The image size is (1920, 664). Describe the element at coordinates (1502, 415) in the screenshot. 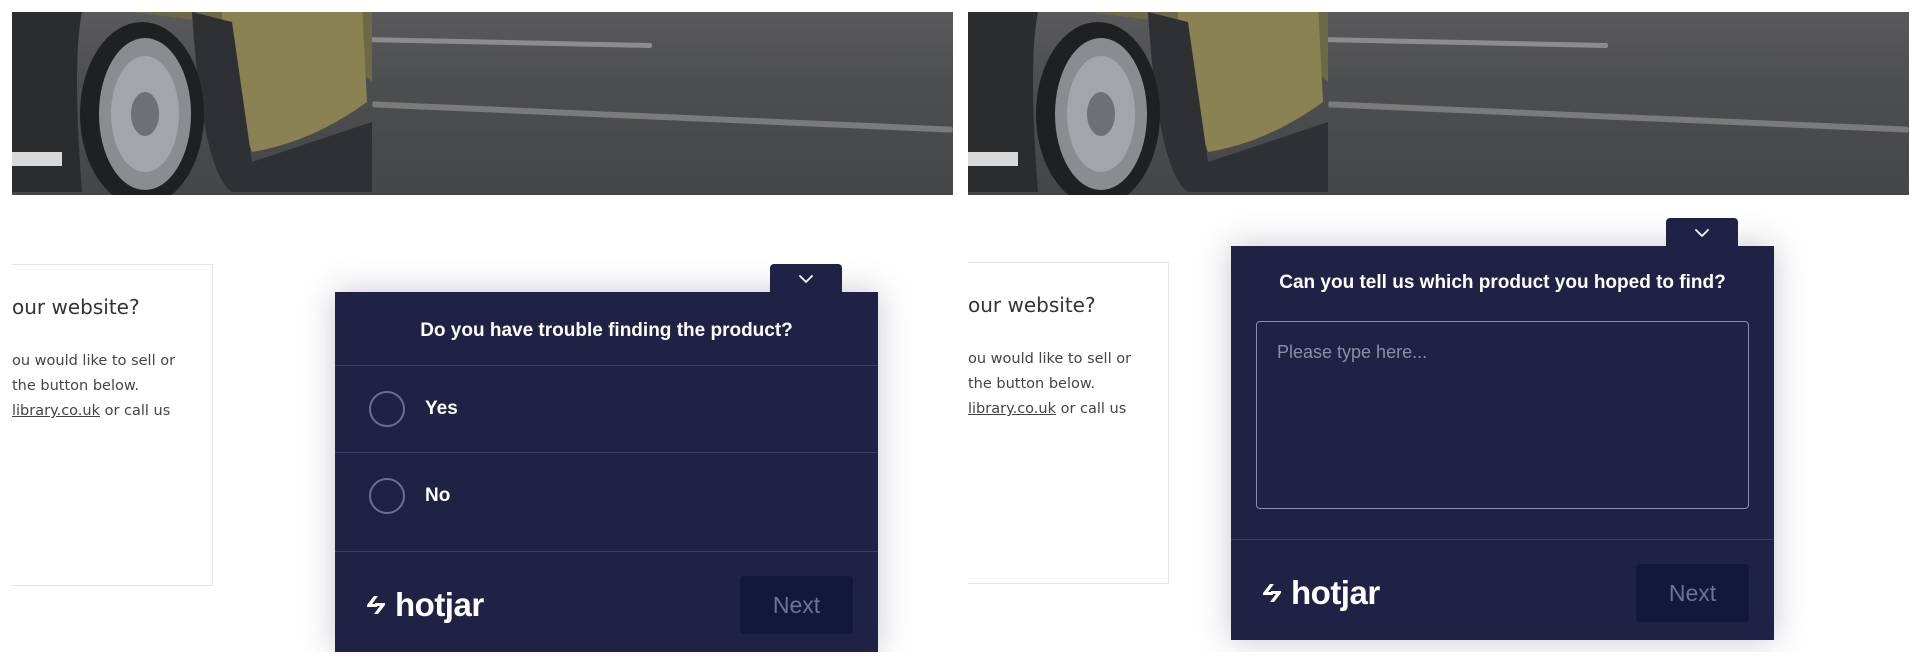

I see `answer-textarea` at that location.